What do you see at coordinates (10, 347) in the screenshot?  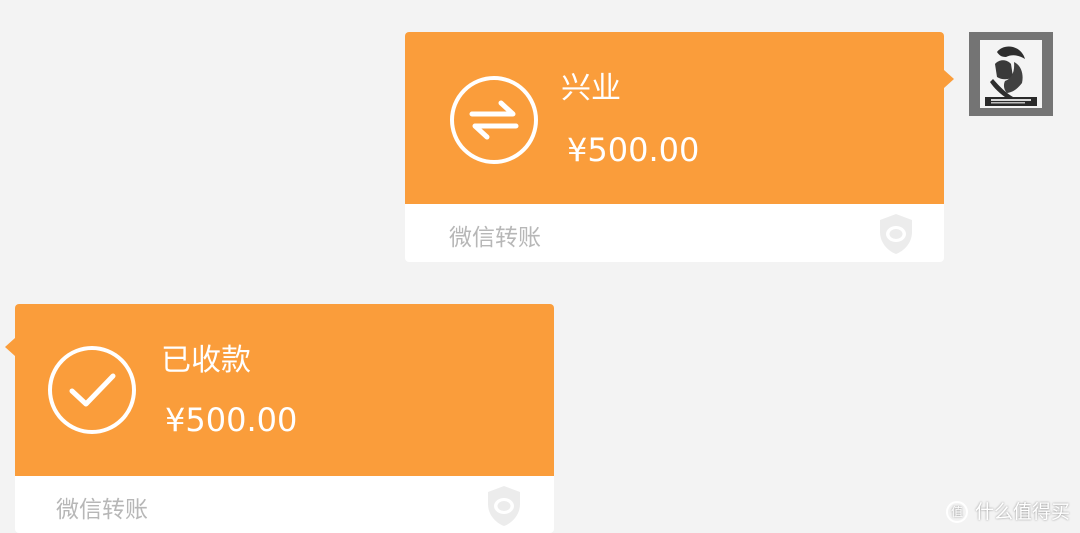 I see `bubble-tail-left` at bounding box center [10, 347].